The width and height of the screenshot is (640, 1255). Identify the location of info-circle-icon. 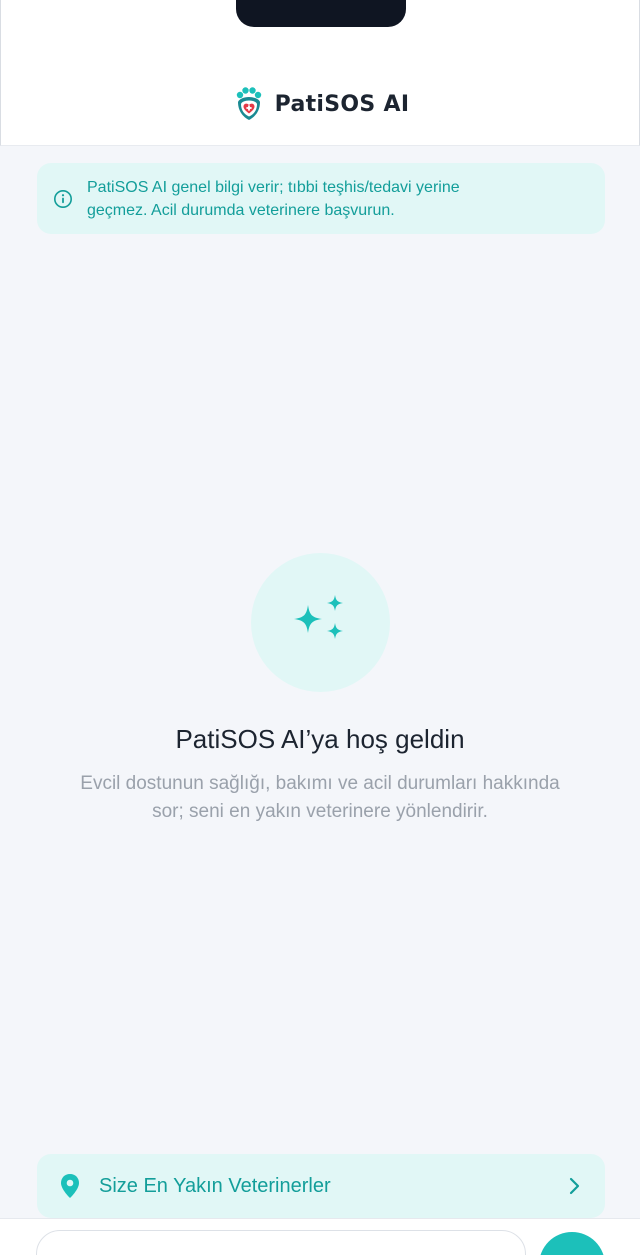
(63, 198).